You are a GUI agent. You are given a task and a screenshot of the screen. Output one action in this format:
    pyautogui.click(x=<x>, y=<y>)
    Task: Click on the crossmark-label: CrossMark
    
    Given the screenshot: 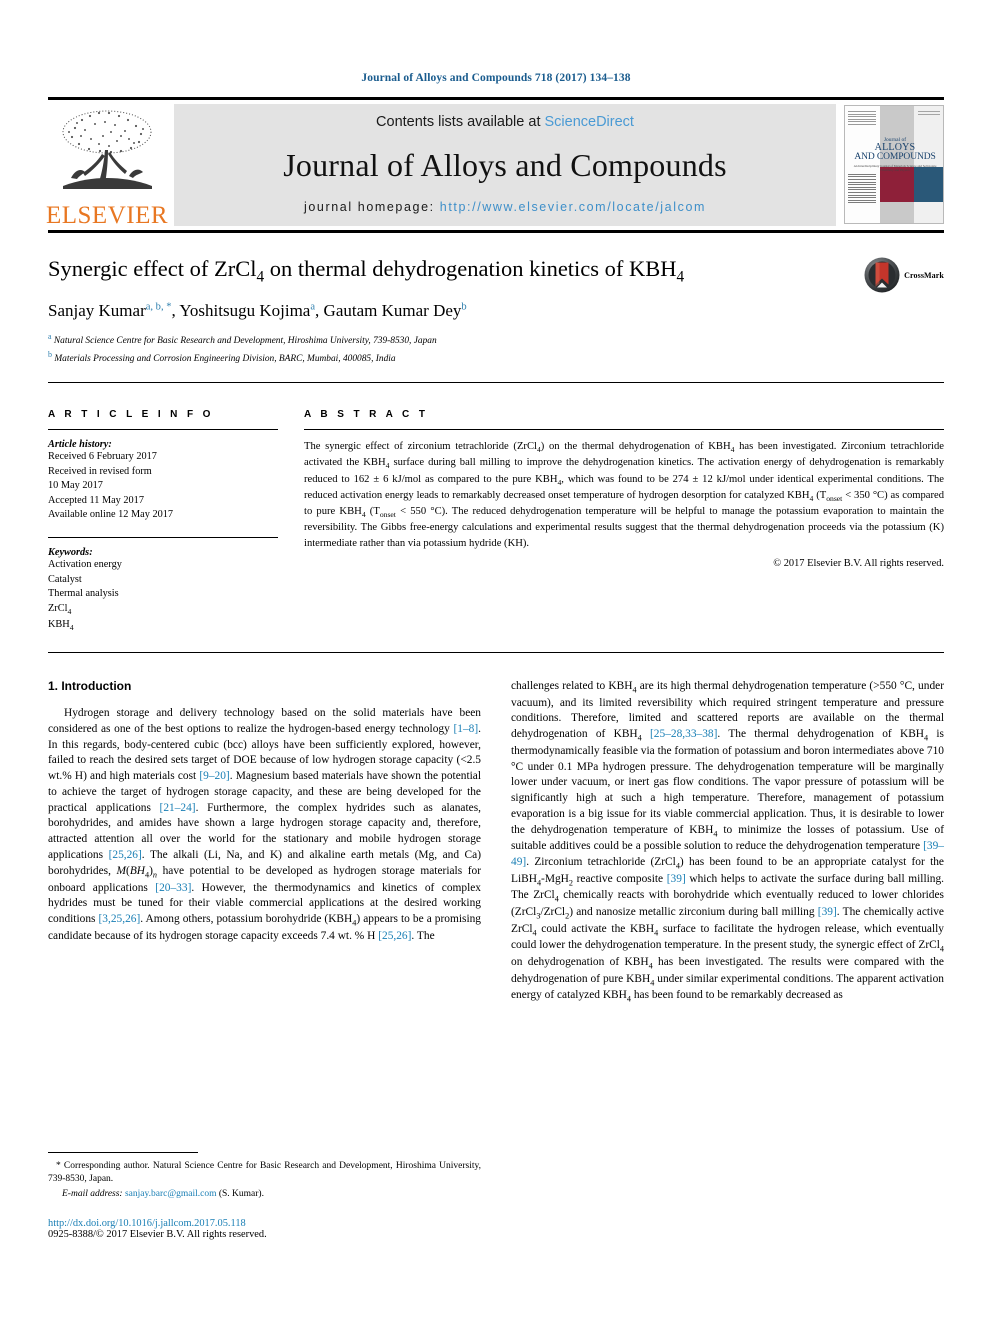 What is the action you would take?
    pyautogui.click(x=924, y=275)
    